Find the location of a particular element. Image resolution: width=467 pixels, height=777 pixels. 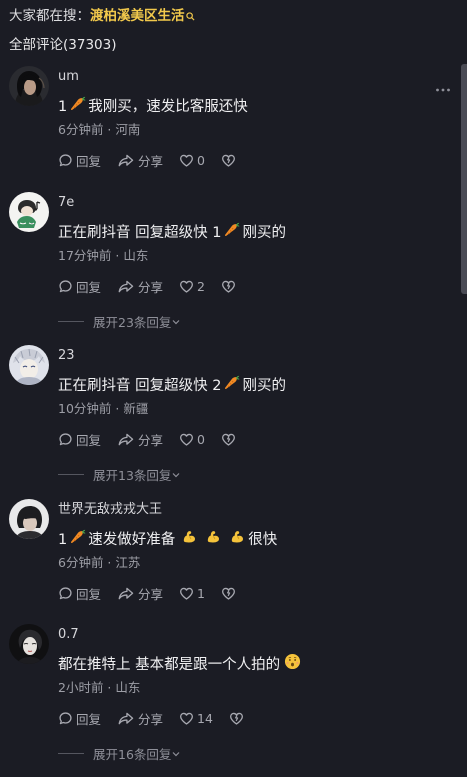

comment-text-part: 正在刷抖音 回复超级快 2 is located at coordinates (140, 386).